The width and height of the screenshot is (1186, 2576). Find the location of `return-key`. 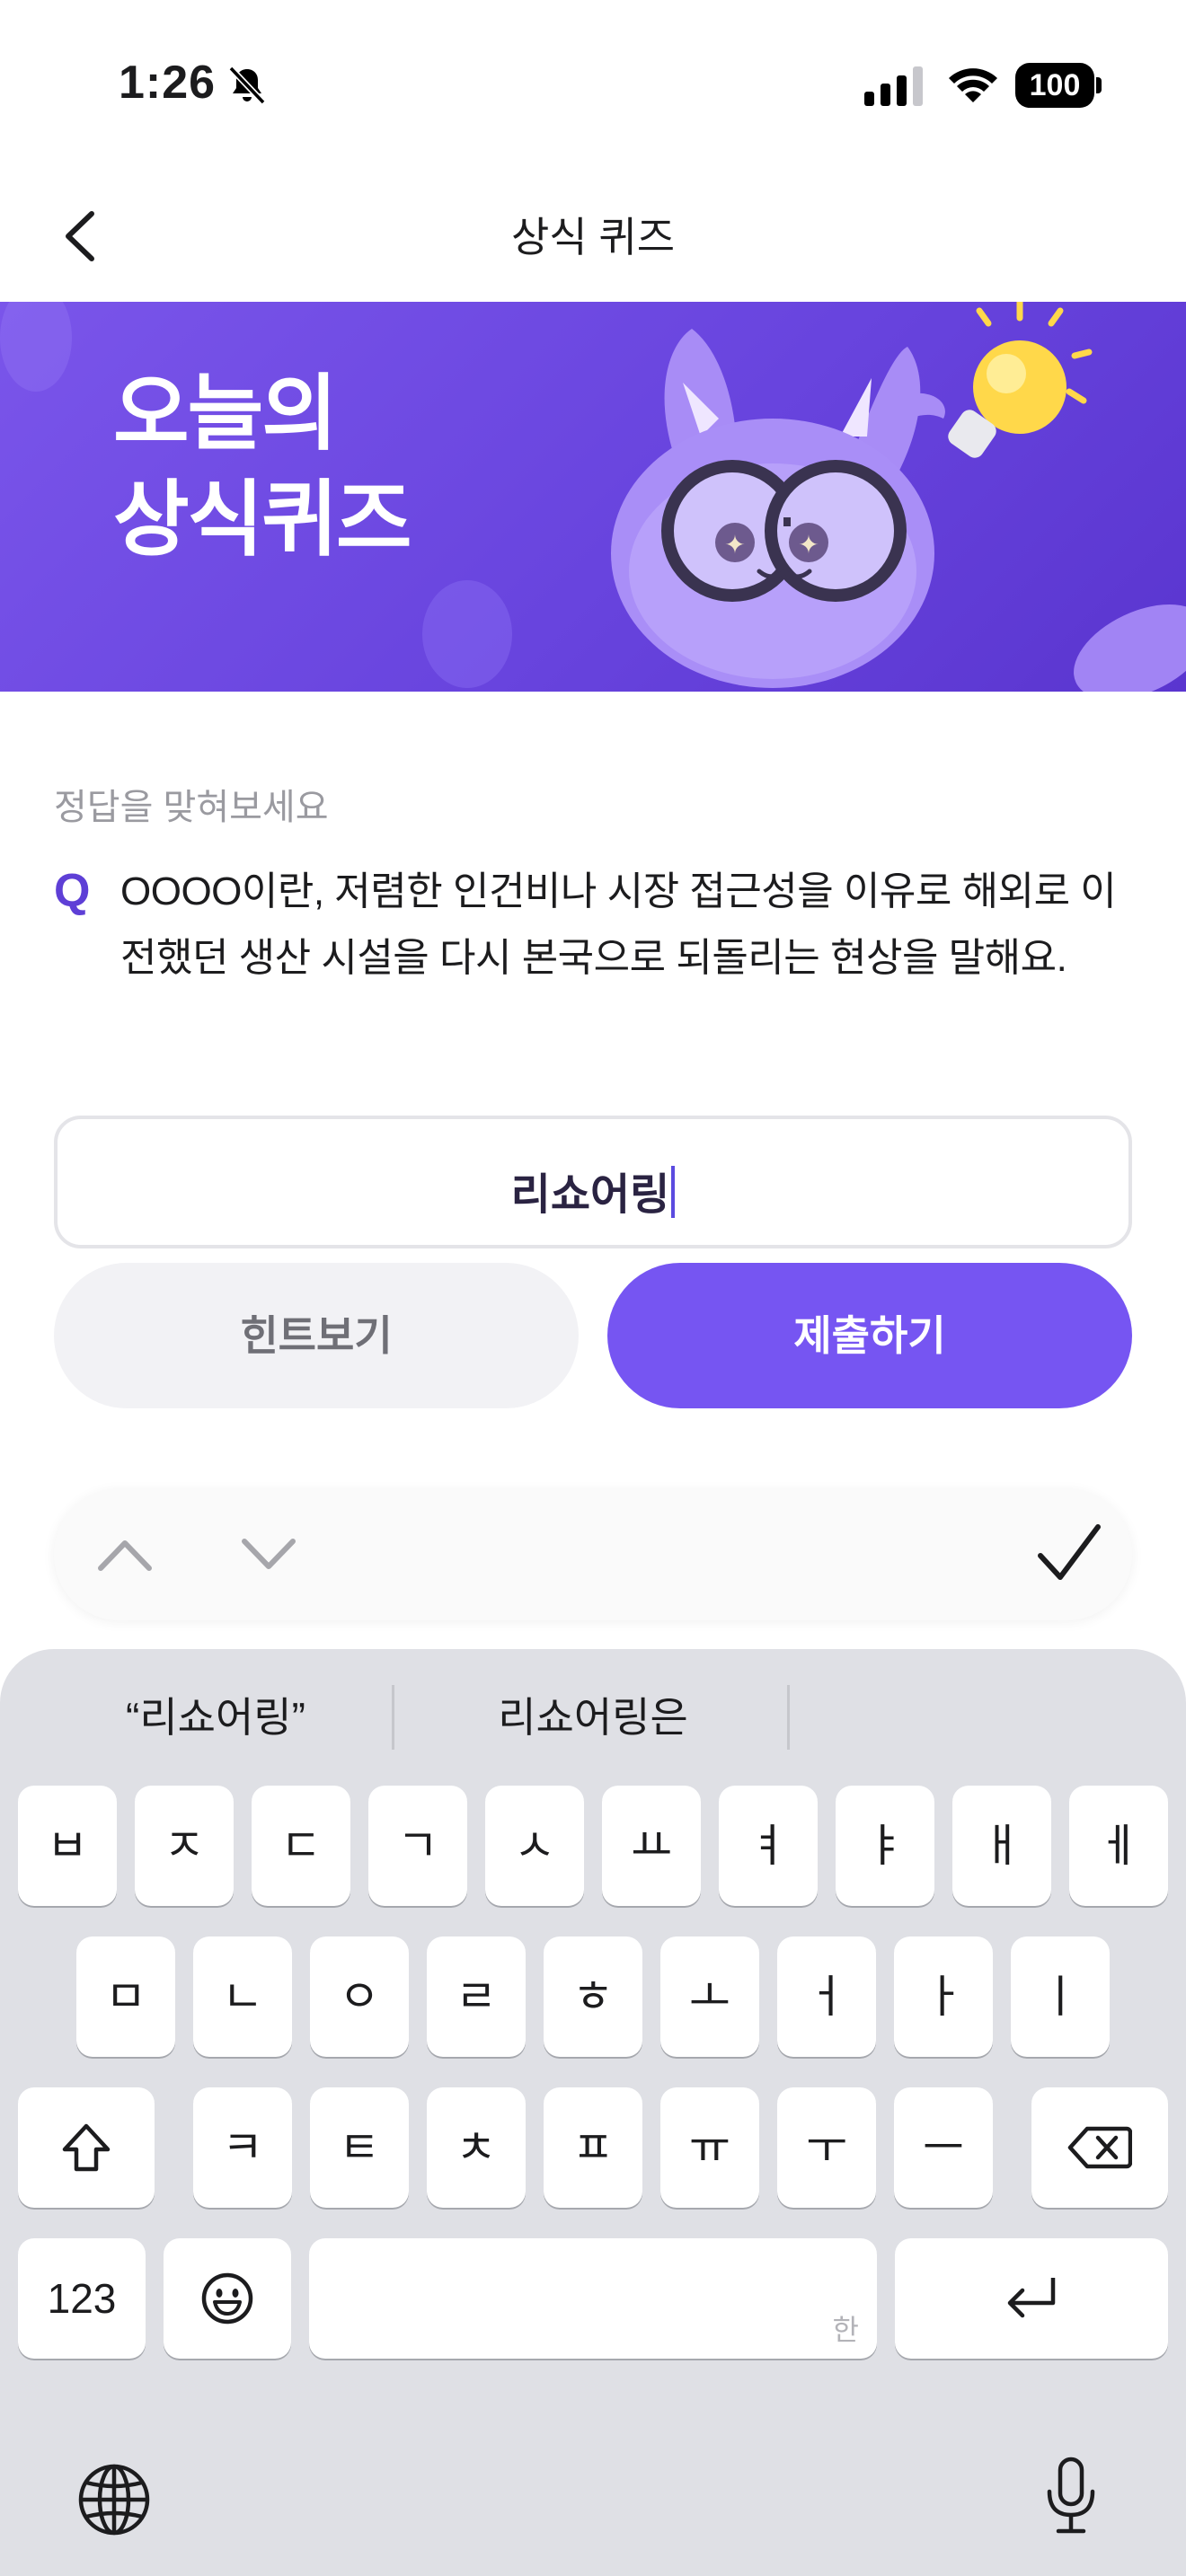

return-key is located at coordinates (1031, 2298).